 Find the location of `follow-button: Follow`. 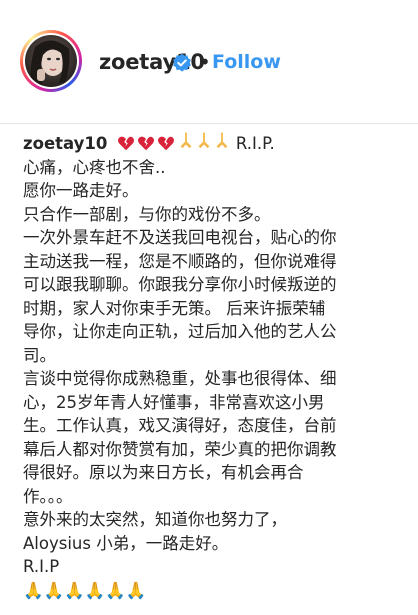

follow-button: Follow is located at coordinates (246, 62).